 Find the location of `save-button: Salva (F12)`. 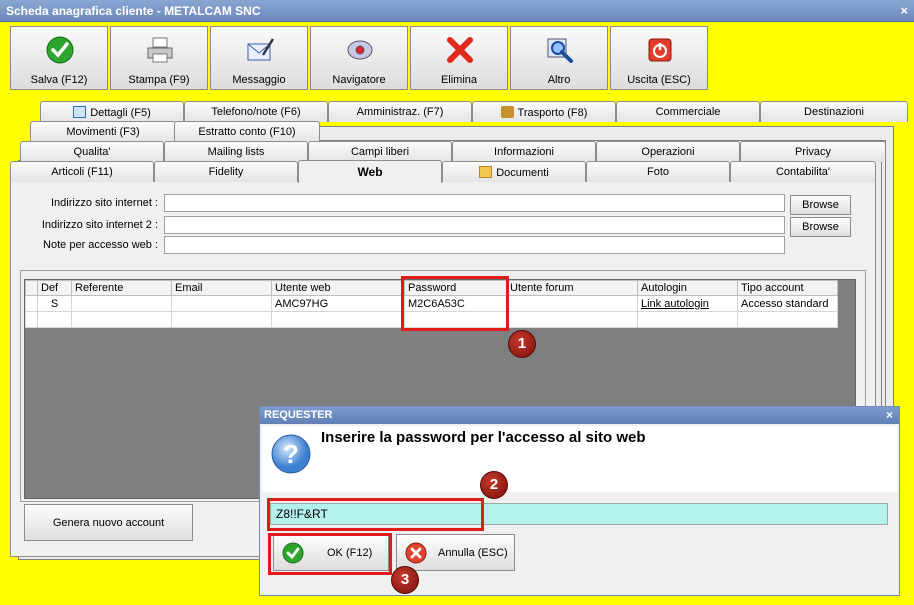

save-button: Salva (F12) is located at coordinates (59, 58).